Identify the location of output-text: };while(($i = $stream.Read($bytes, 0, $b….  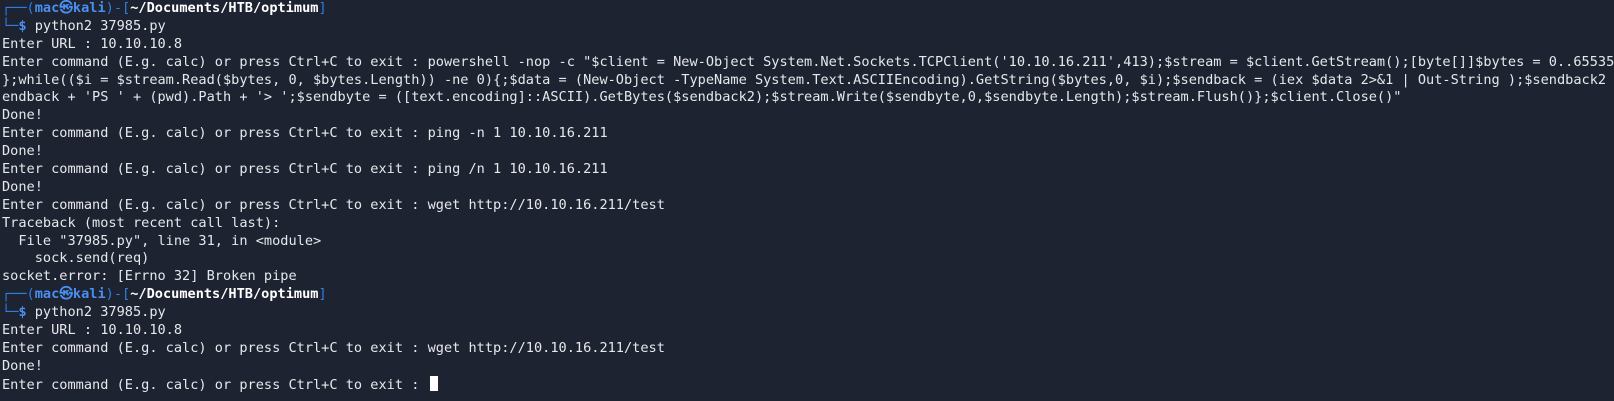
(808, 79).